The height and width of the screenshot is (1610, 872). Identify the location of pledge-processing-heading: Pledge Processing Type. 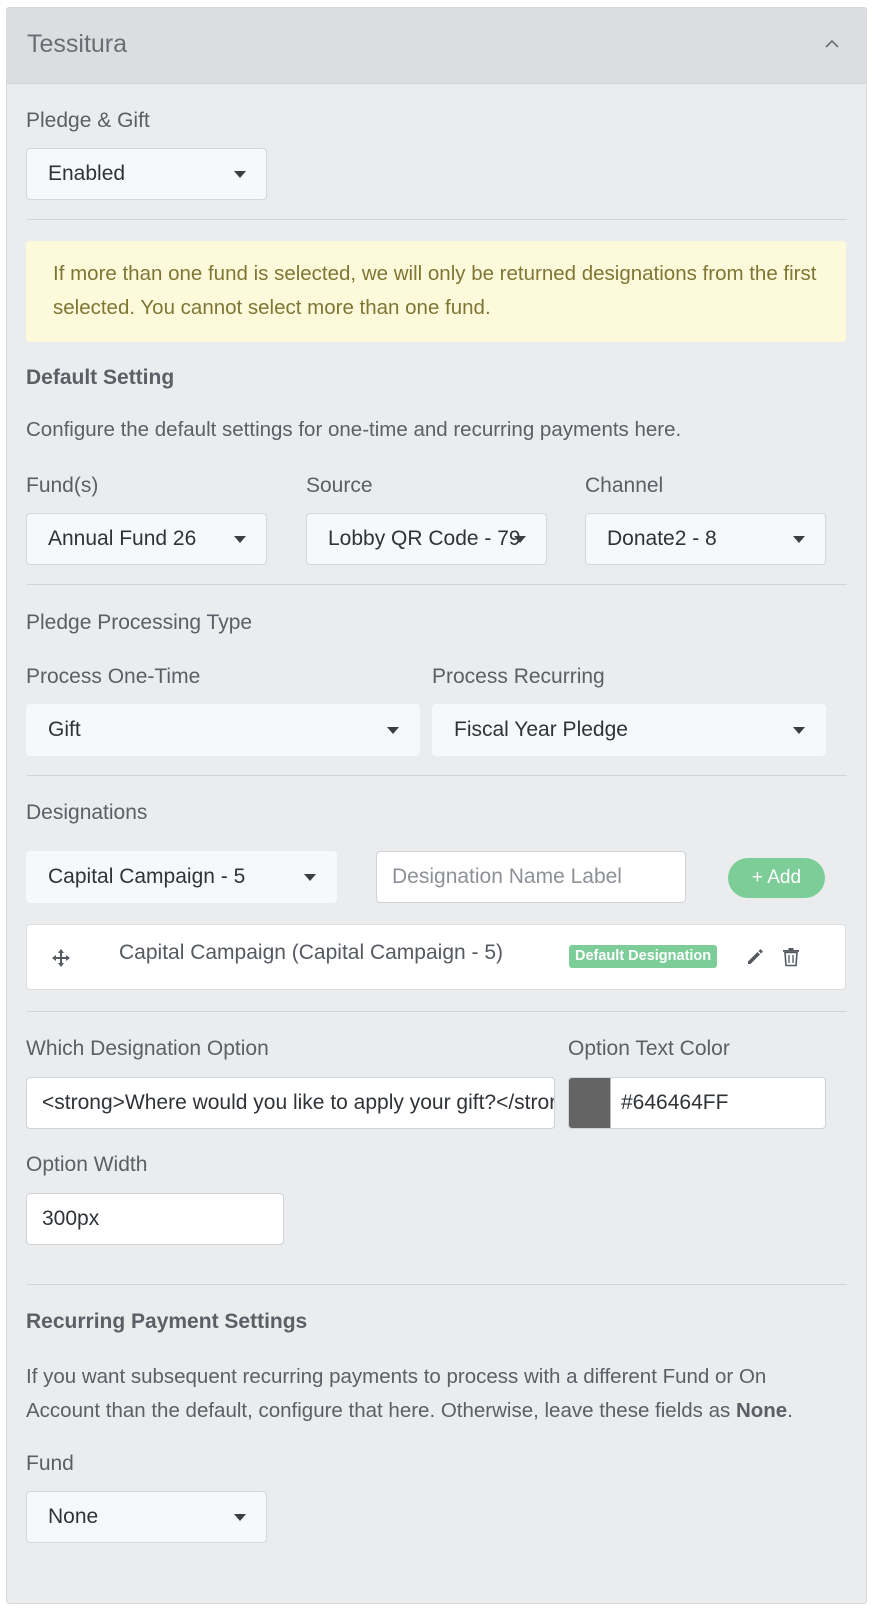
(139, 622).